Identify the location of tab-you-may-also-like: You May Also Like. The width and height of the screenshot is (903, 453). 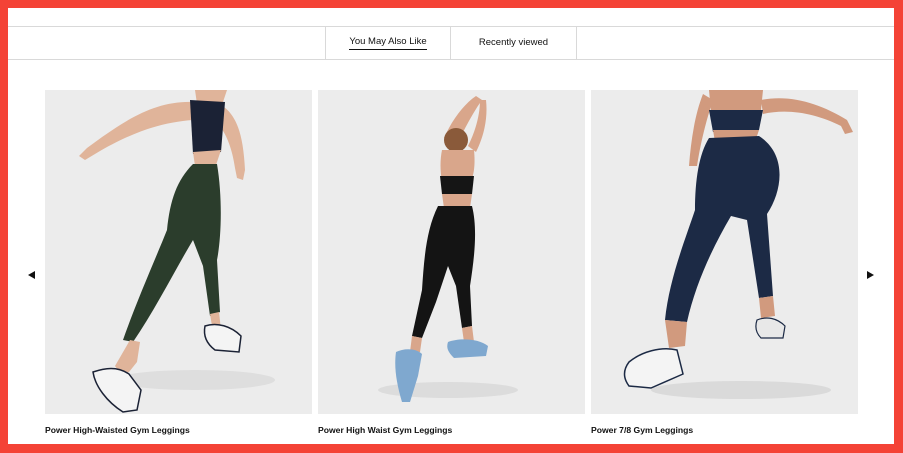
(388, 43).